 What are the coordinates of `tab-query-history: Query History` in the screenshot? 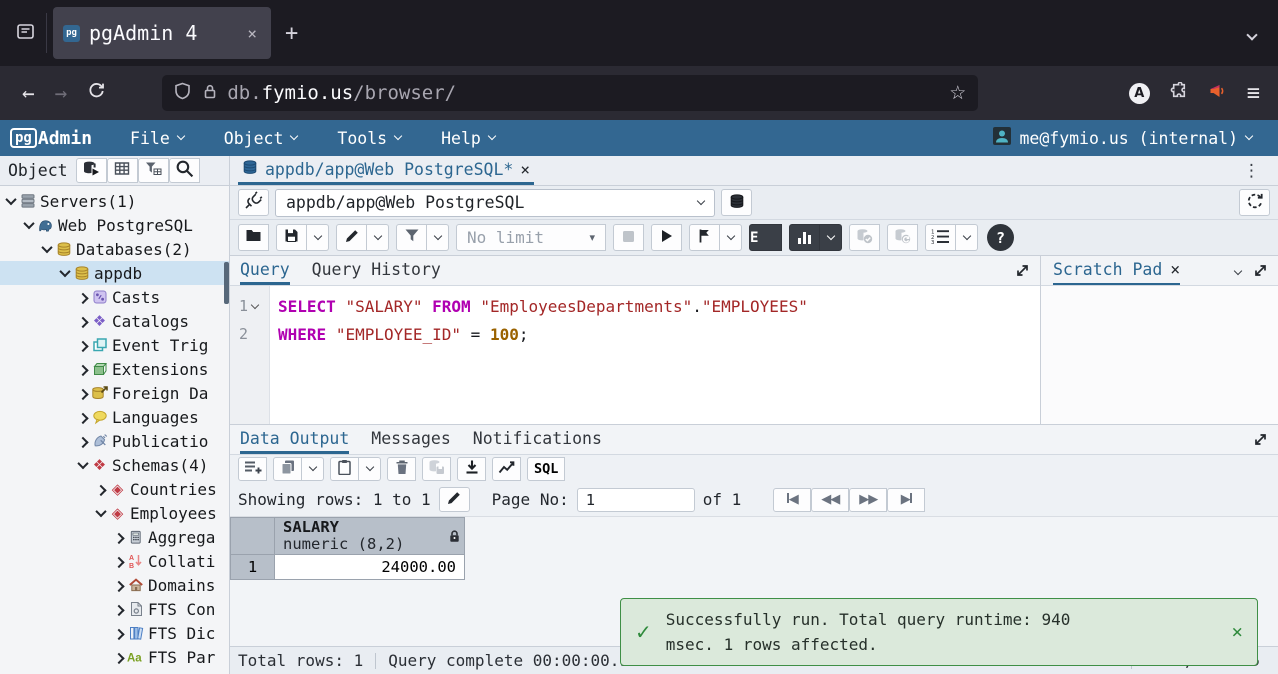 It's located at (376, 270).